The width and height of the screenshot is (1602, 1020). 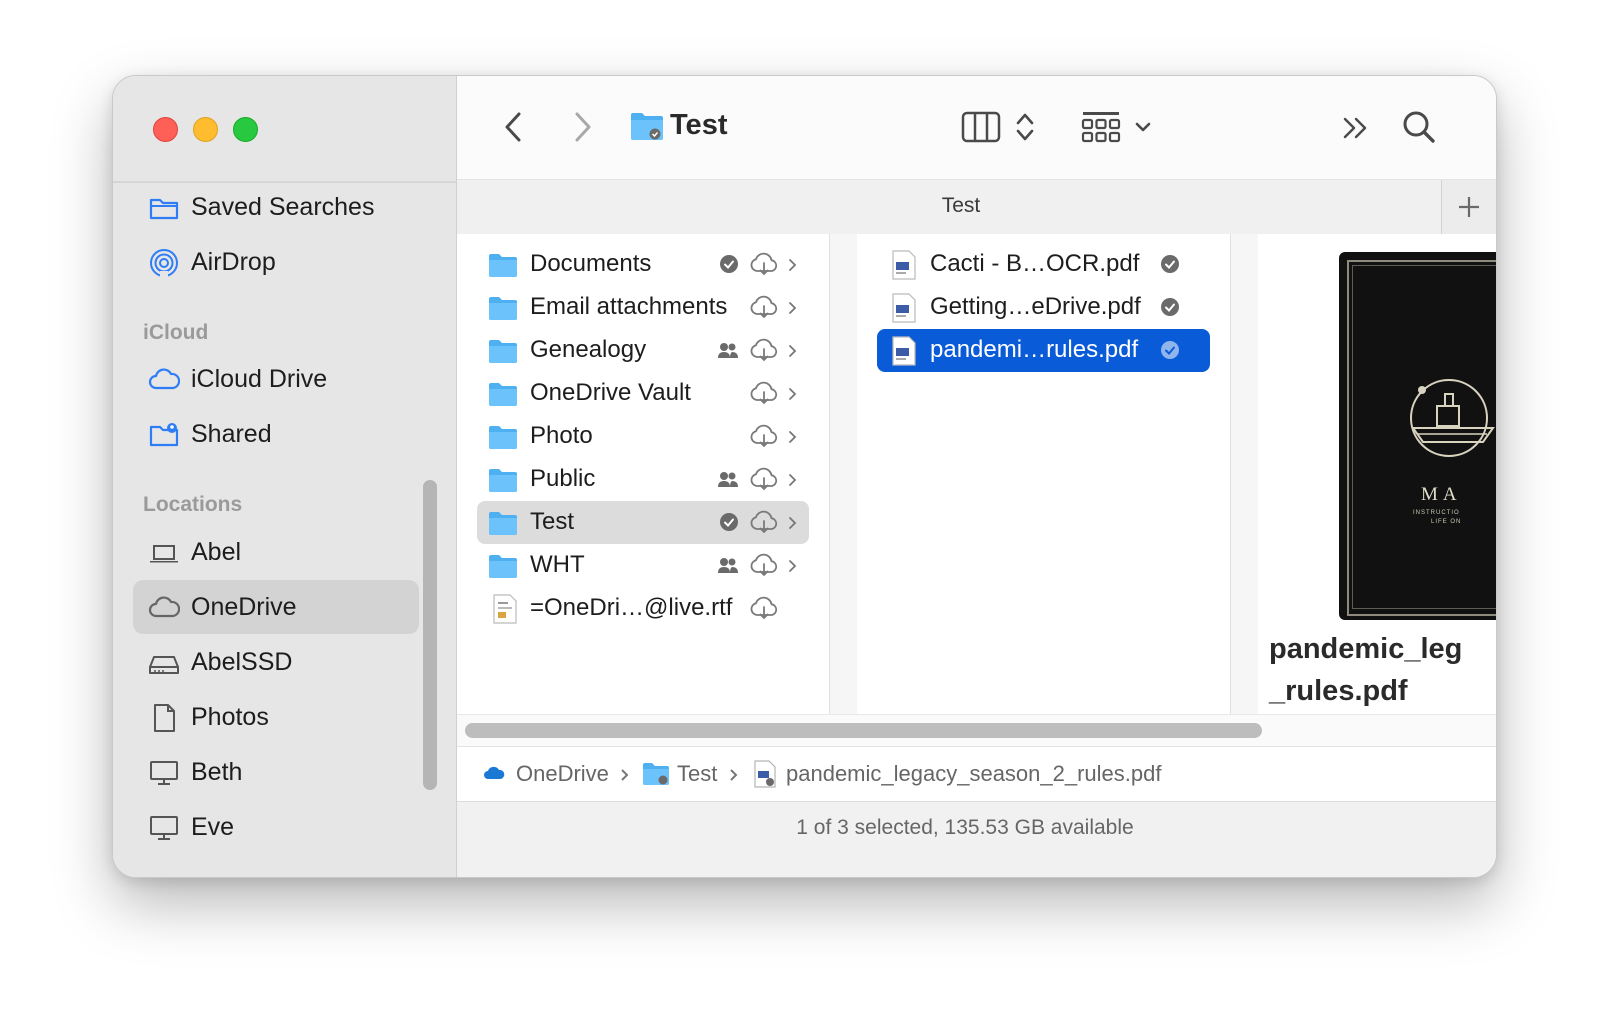 I want to click on file-row: Getting…eDrive.pdf, so click(x=1043, y=307).